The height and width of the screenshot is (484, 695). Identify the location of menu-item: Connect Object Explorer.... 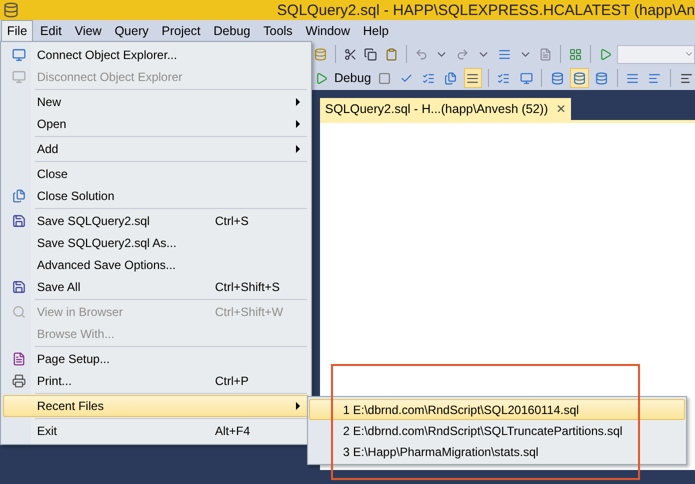
(156, 55).